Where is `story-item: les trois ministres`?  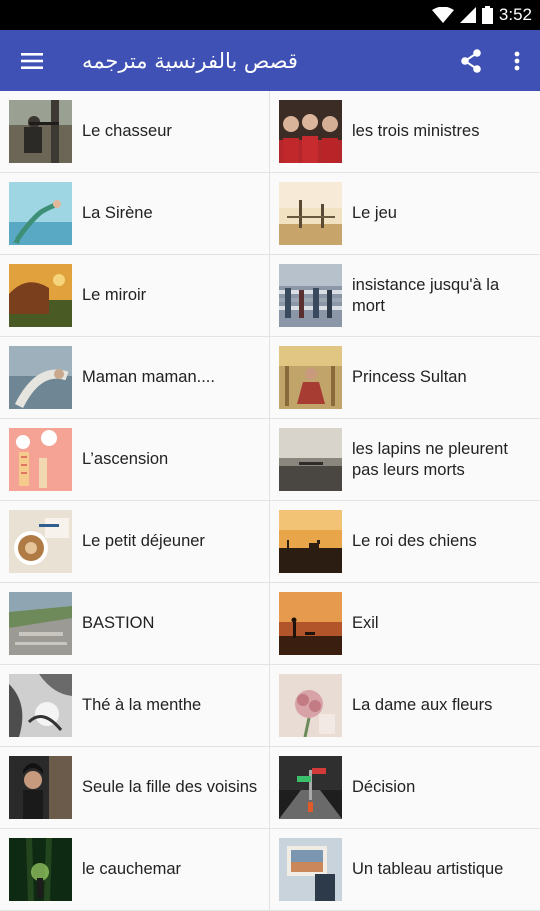
story-item: les trois ministres is located at coordinates (405, 132).